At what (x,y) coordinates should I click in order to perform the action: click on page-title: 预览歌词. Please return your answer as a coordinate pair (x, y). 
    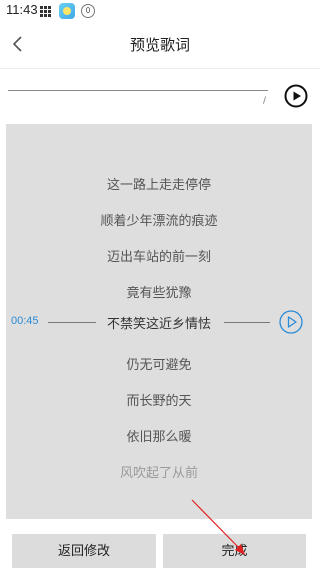
    Looking at the image, I should click on (159, 45).